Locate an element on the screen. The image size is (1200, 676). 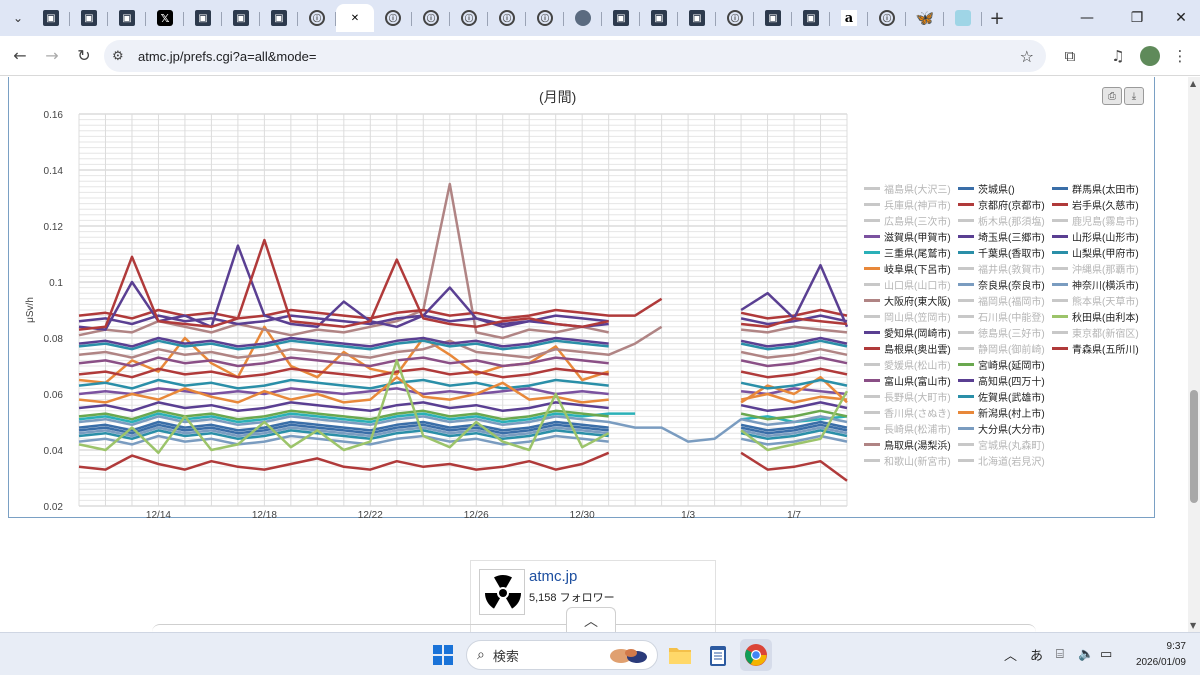
legend-item: 鹿児島(霧島市) is located at coordinates (1095, 220).